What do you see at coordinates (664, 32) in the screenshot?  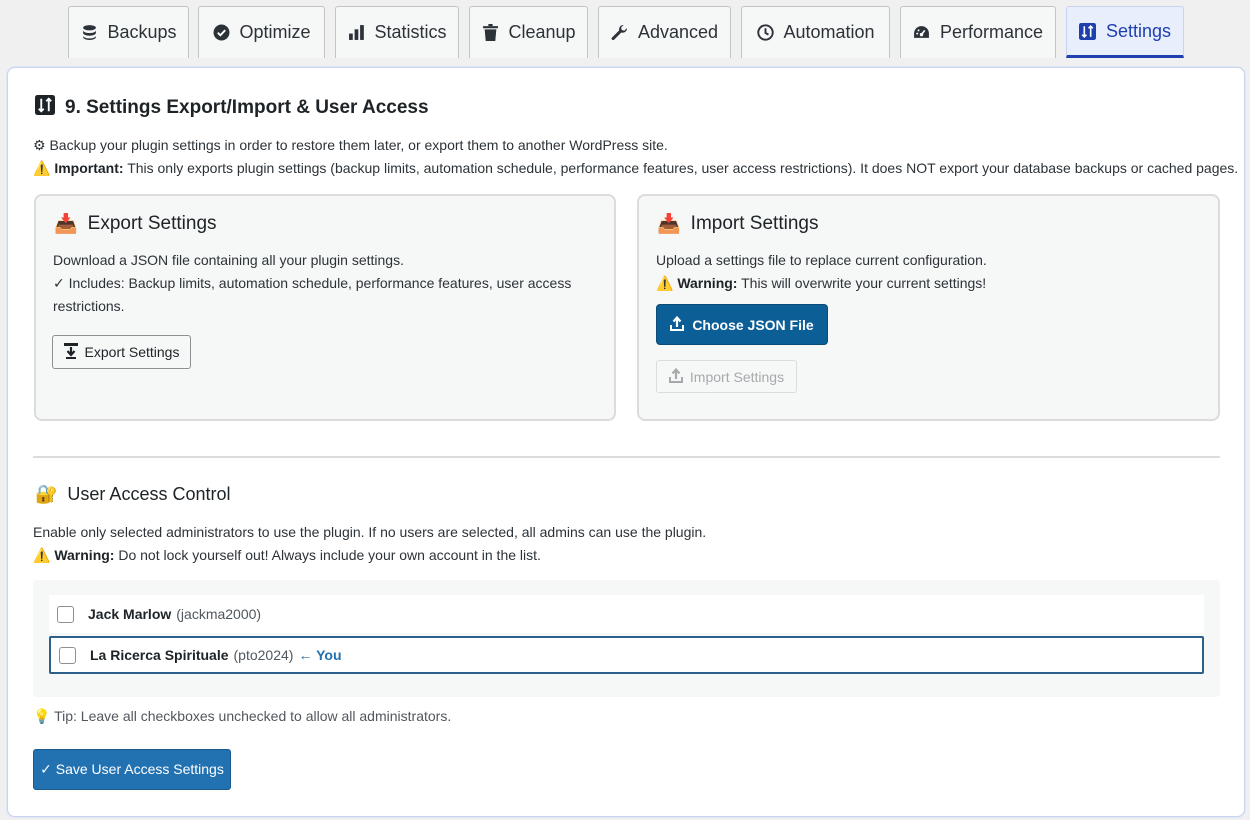 I see `tab-advanced: Advanced` at bounding box center [664, 32].